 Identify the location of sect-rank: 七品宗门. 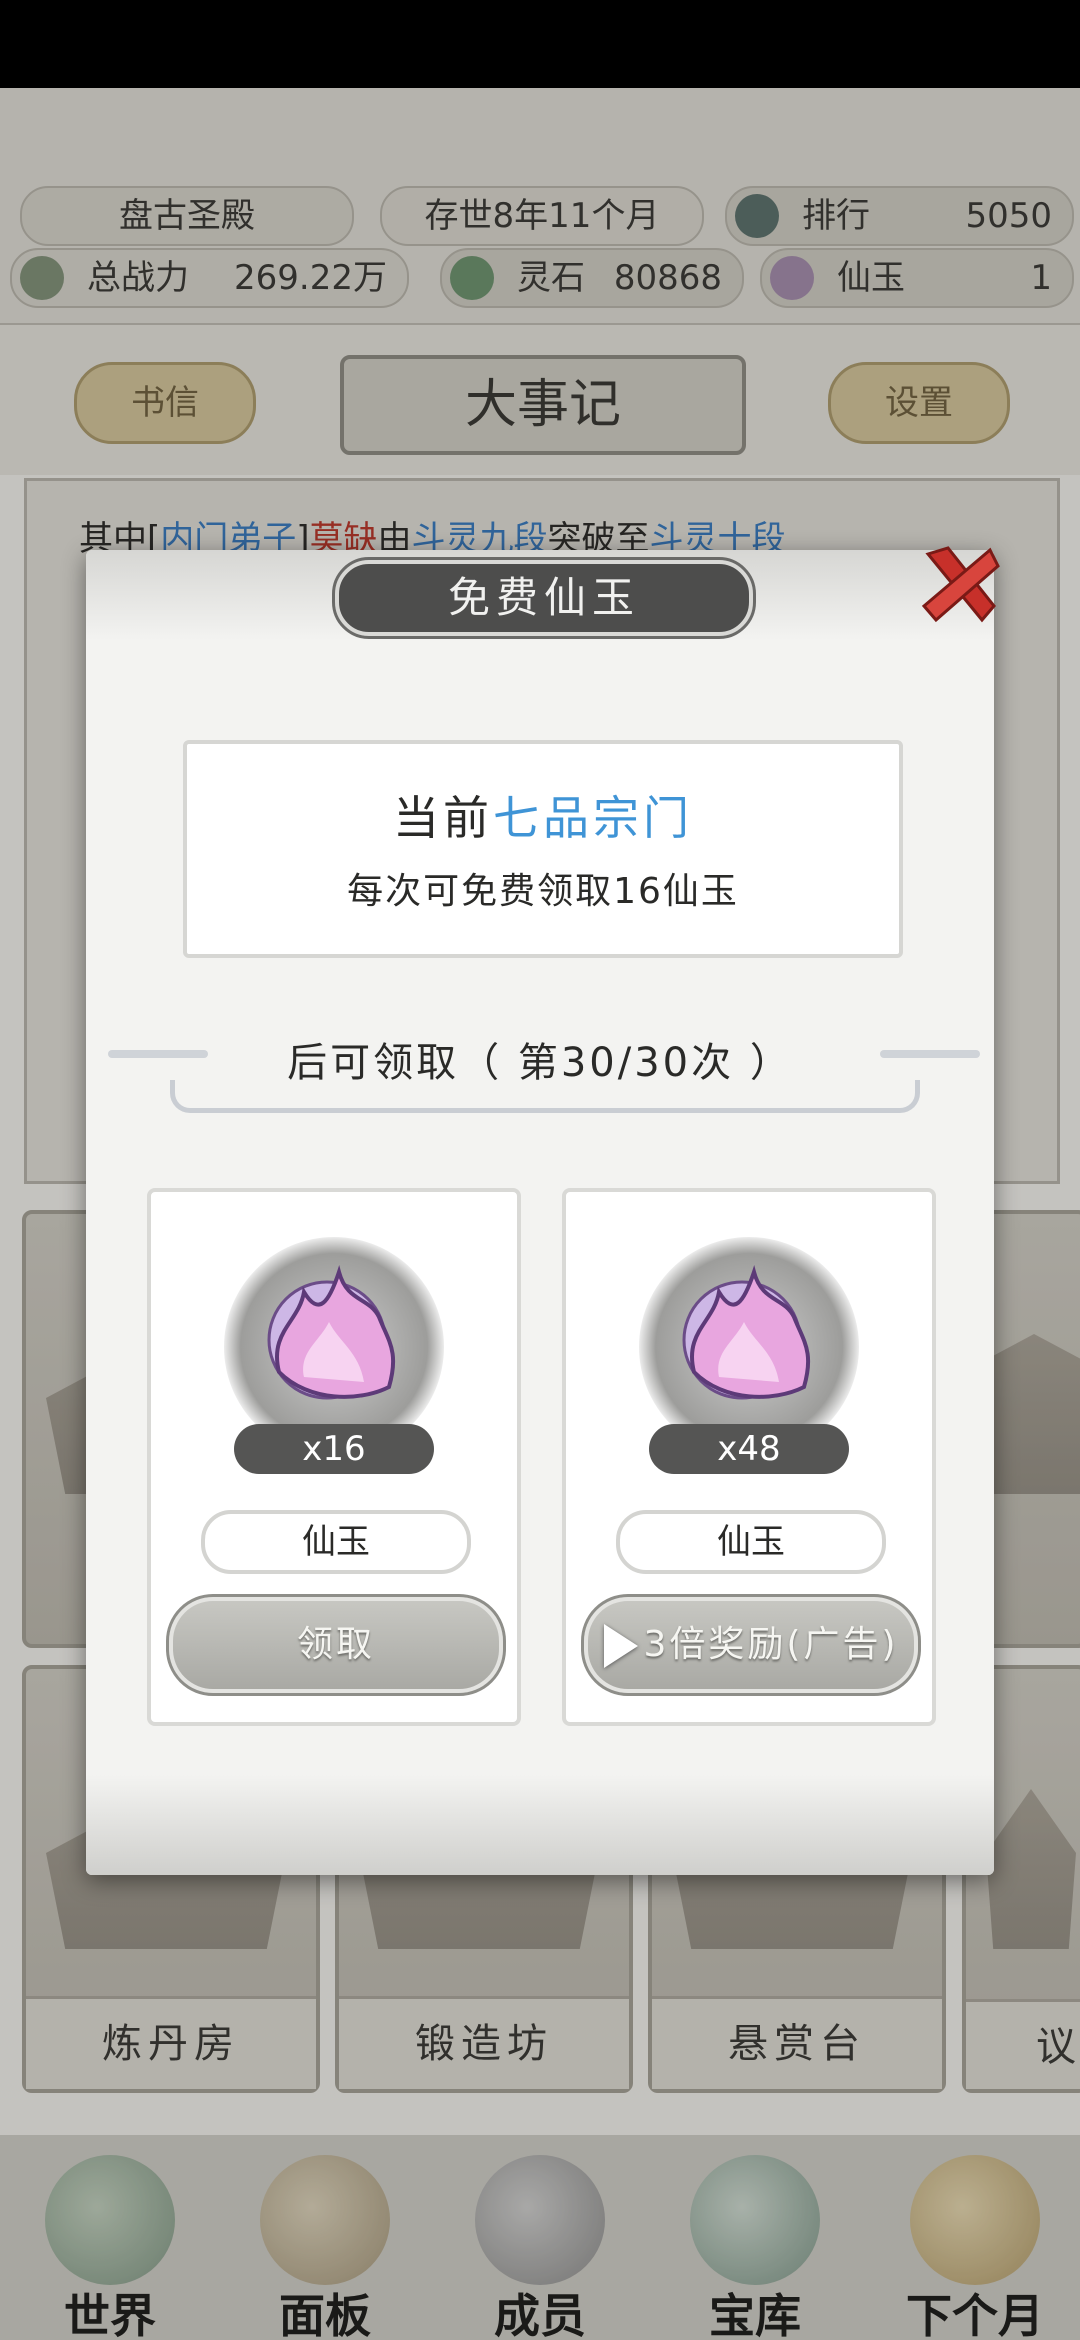
(593, 818).